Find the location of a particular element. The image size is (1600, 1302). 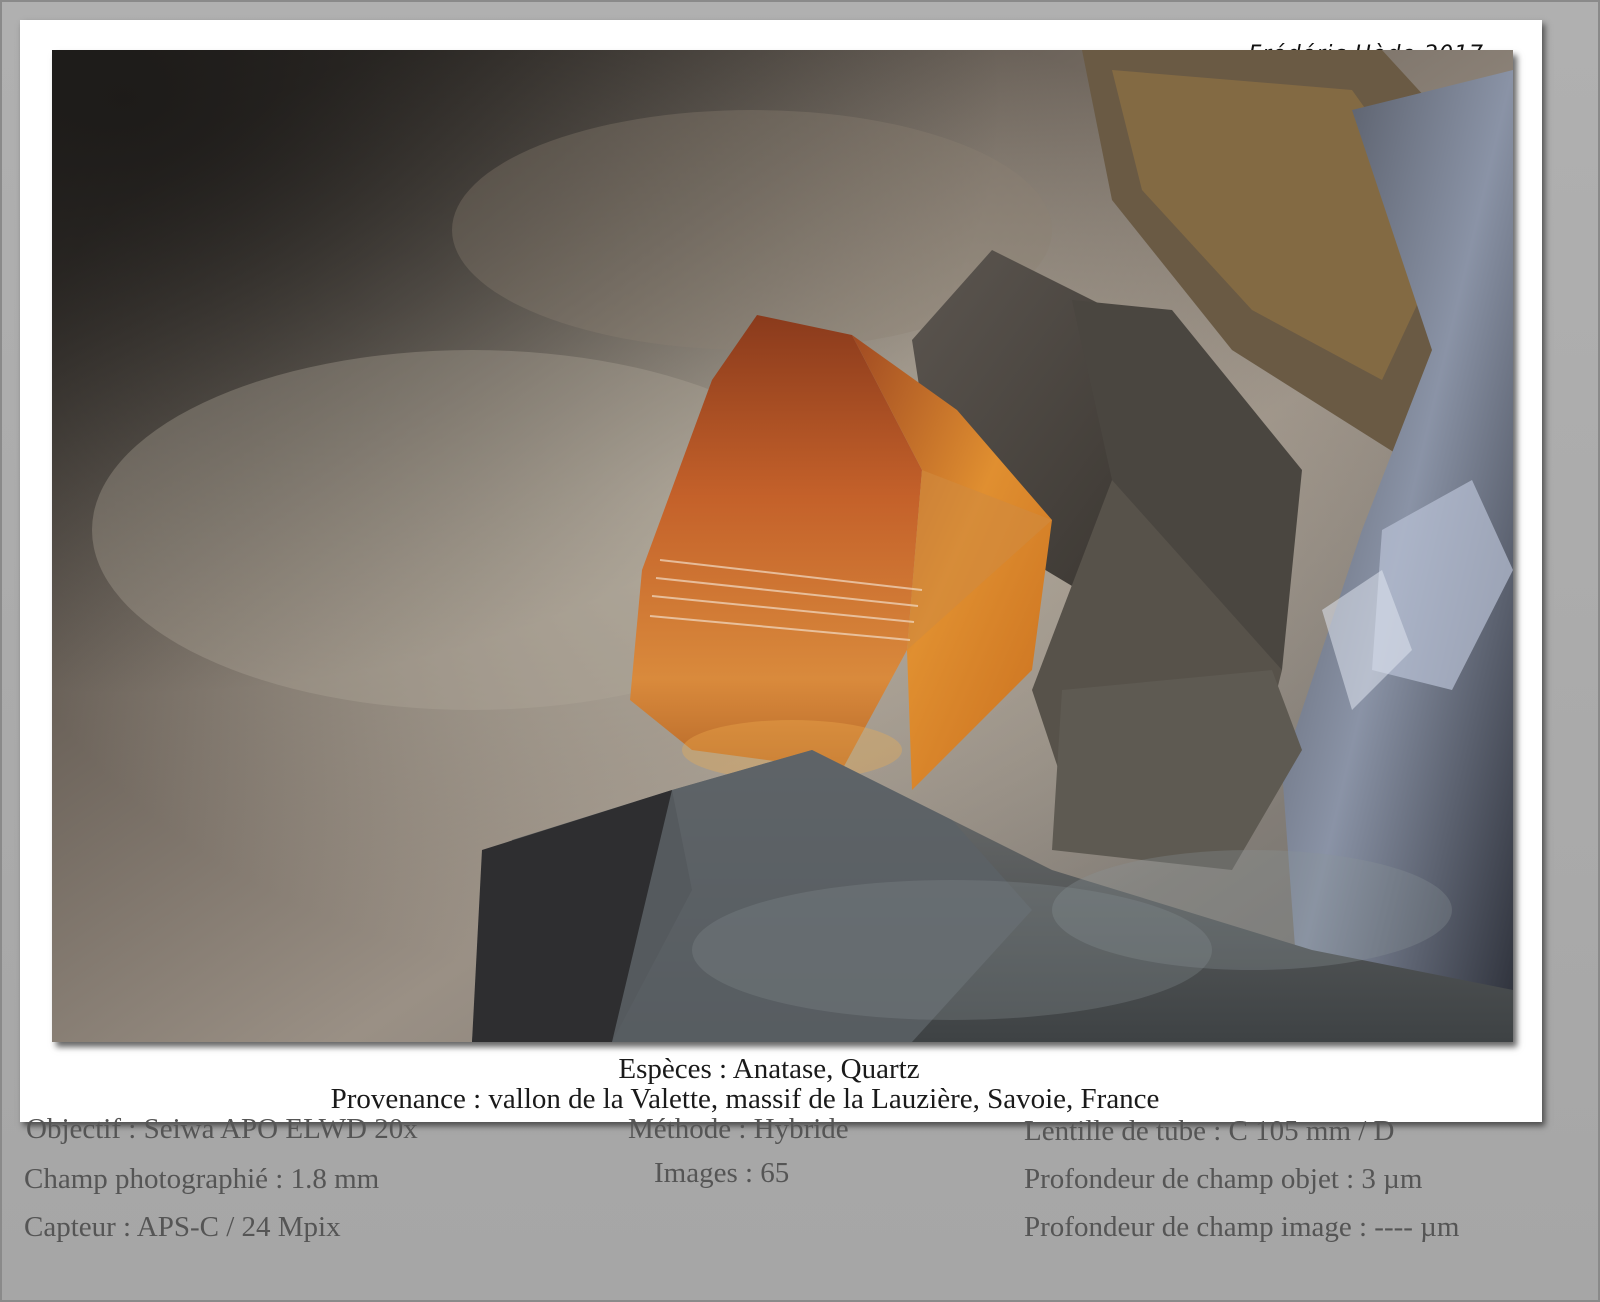

method-spec: Méthode : Hybride is located at coordinates (738, 1129).